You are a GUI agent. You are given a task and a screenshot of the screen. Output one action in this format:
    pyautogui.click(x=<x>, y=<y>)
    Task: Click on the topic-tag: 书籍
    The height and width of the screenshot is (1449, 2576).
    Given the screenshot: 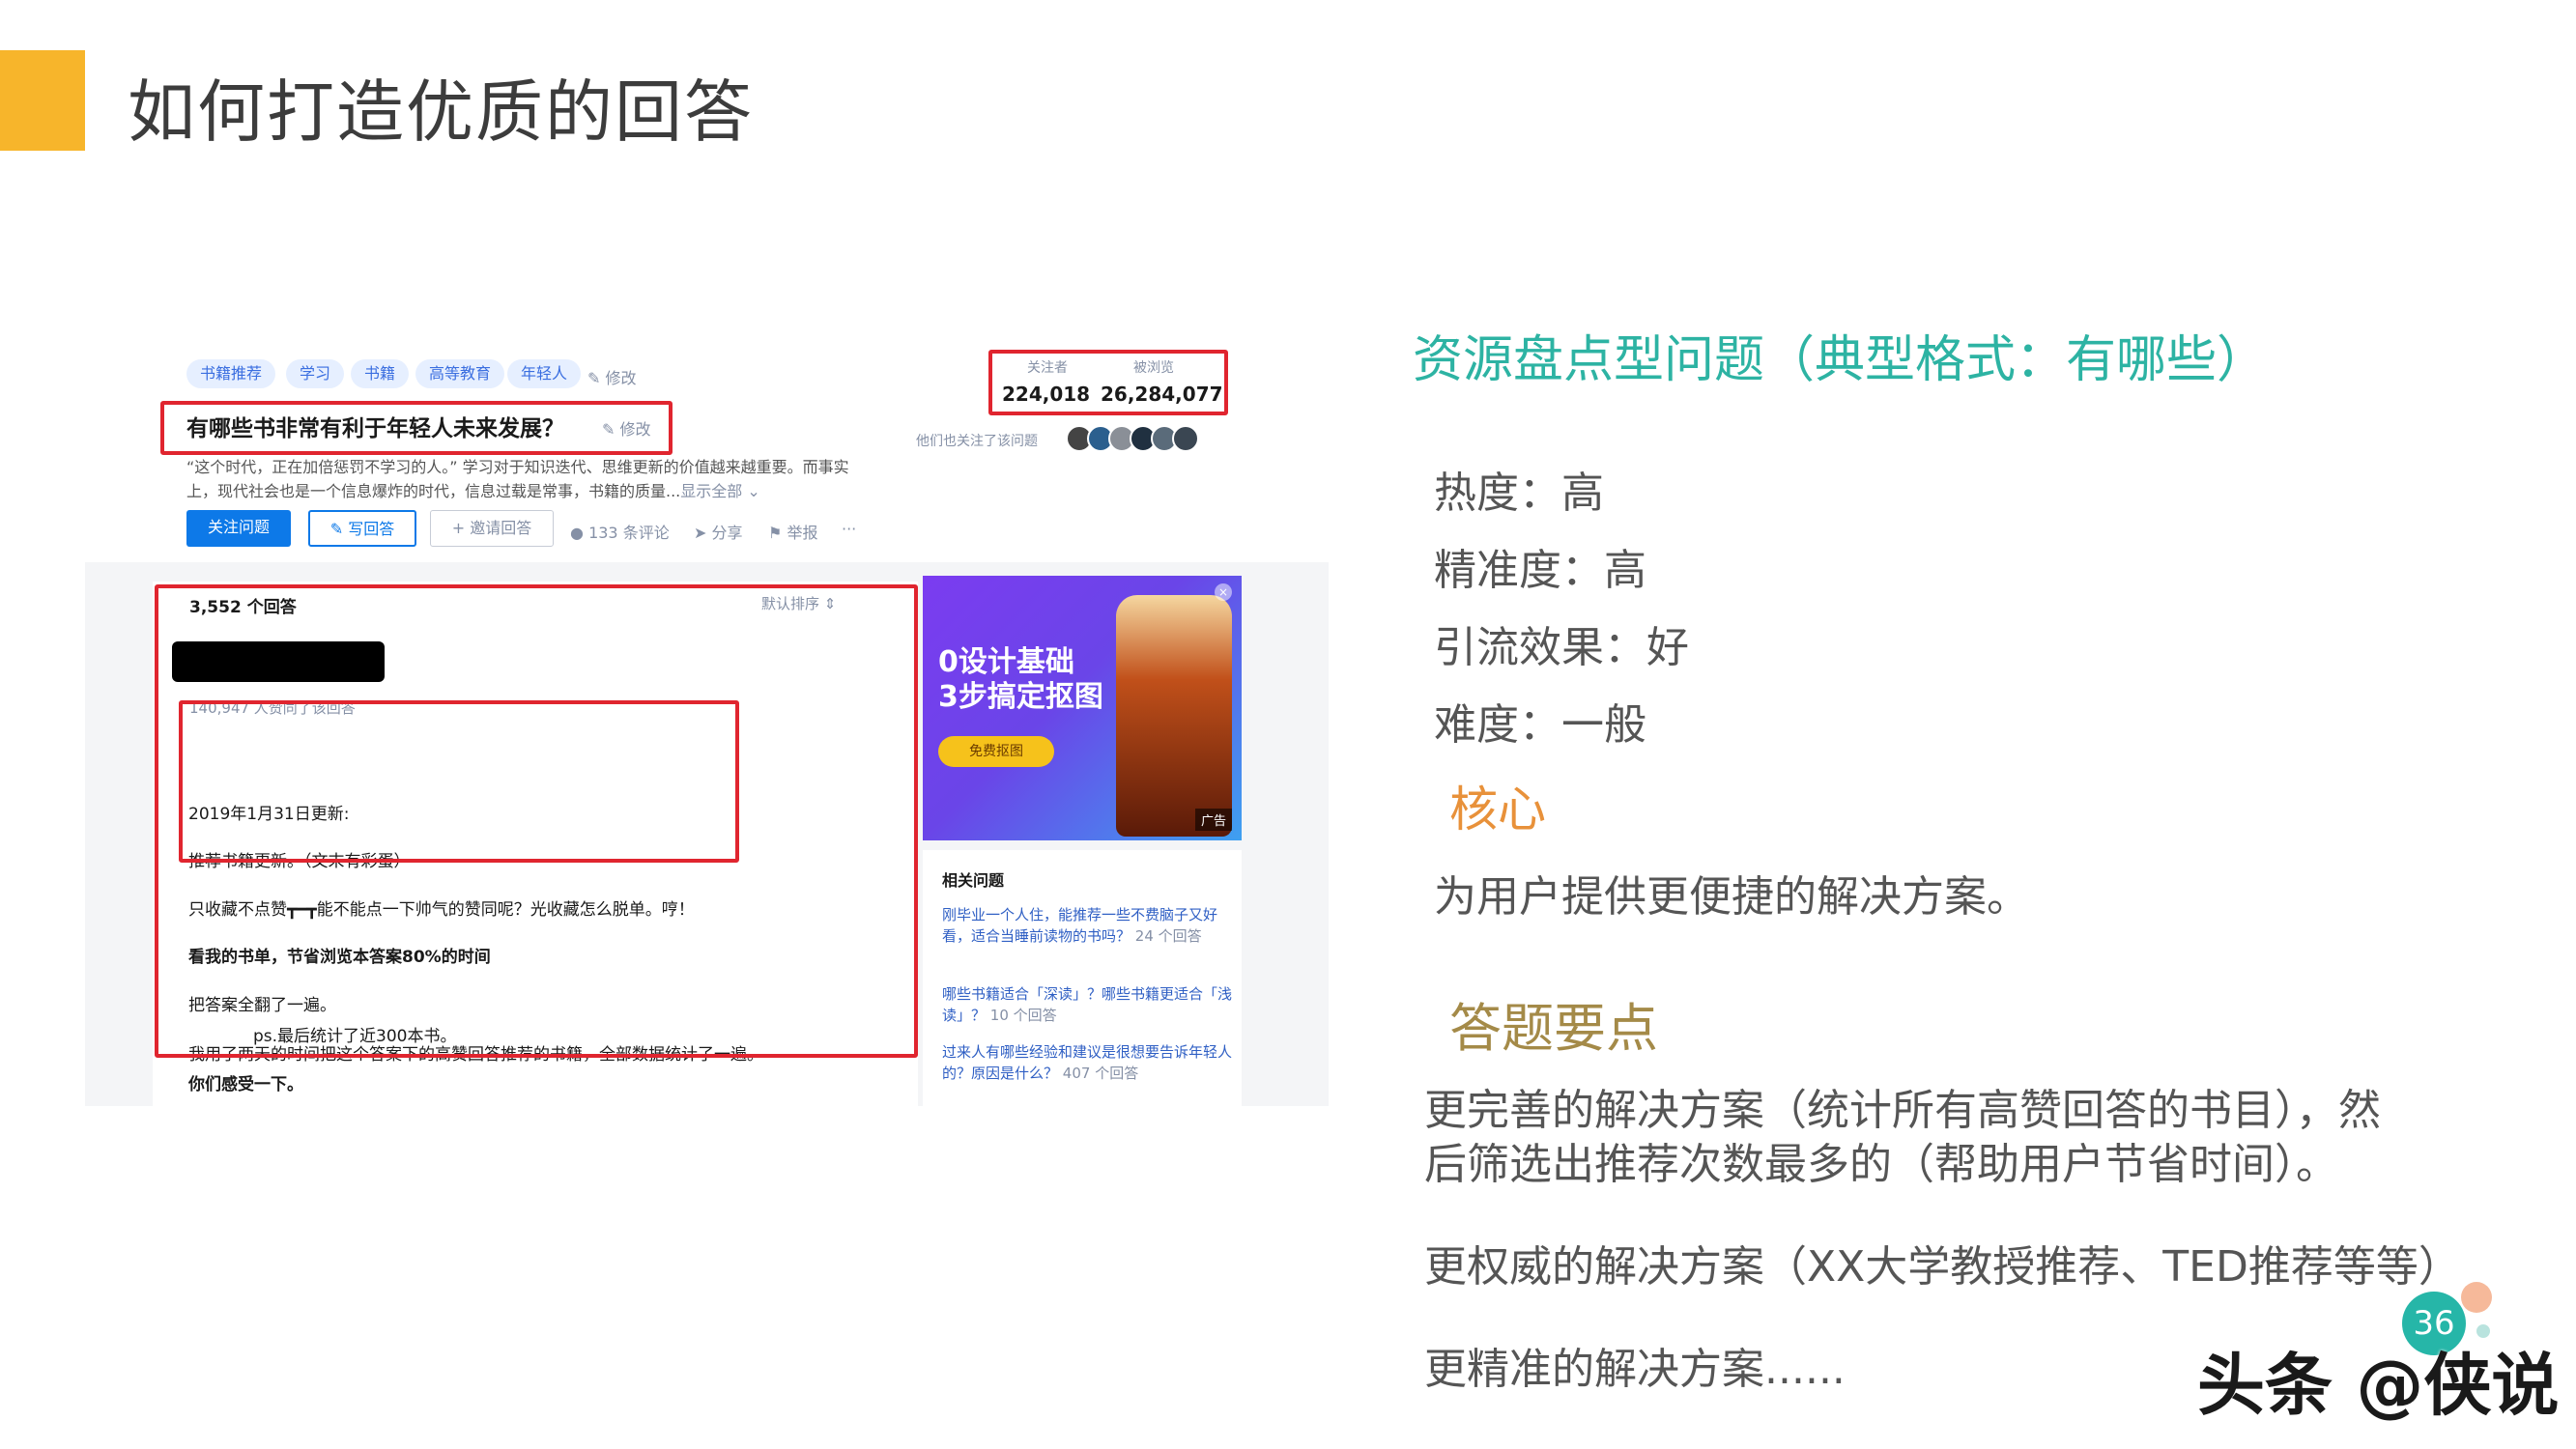 What is the action you would take?
    pyautogui.click(x=381, y=373)
    